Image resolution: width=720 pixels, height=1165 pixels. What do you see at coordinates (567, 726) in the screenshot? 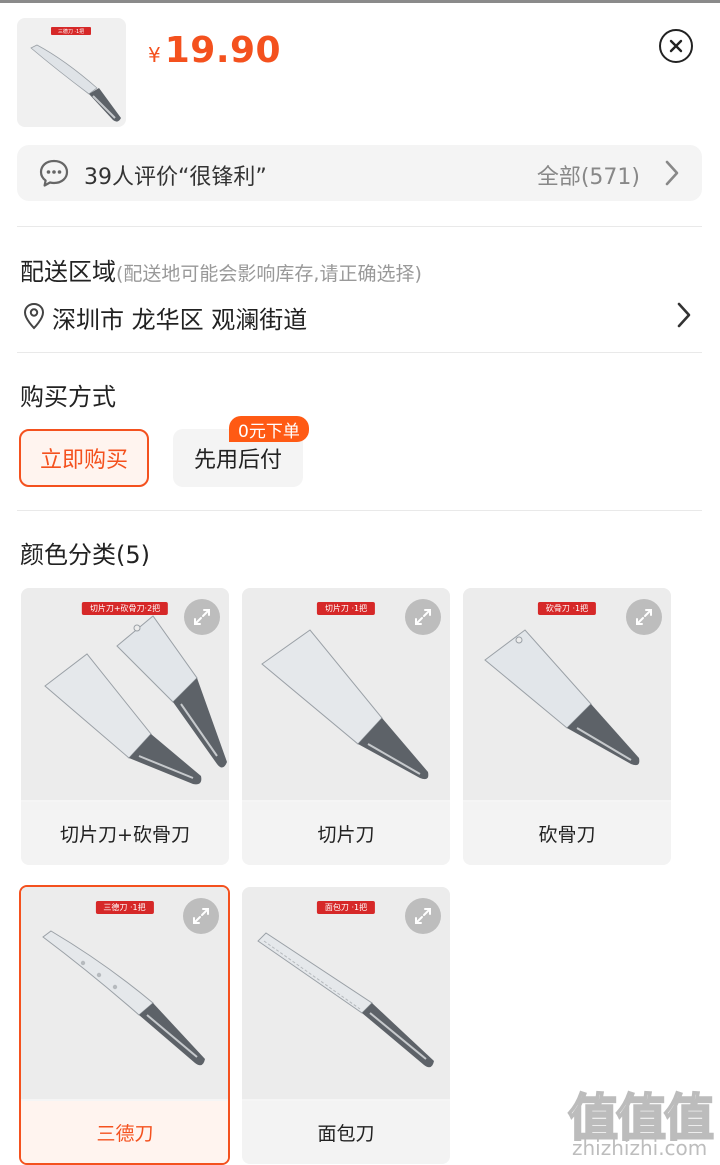
I see `color-option-card: 砍骨刀 ·1把 砍骨刀` at bounding box center [567, 726].